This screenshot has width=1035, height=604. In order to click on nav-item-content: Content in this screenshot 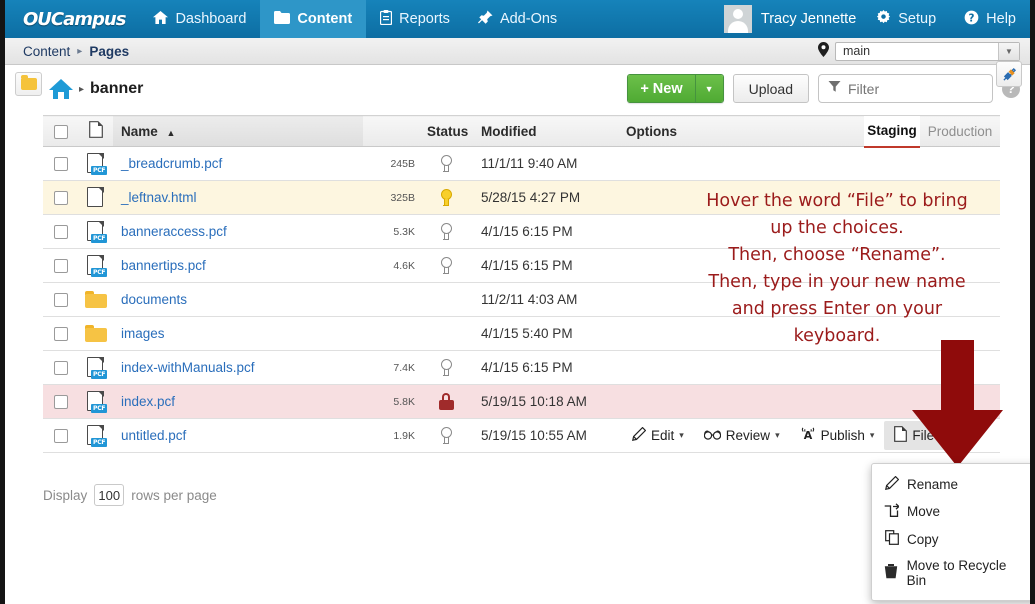, I will do `click(313, 19)`.